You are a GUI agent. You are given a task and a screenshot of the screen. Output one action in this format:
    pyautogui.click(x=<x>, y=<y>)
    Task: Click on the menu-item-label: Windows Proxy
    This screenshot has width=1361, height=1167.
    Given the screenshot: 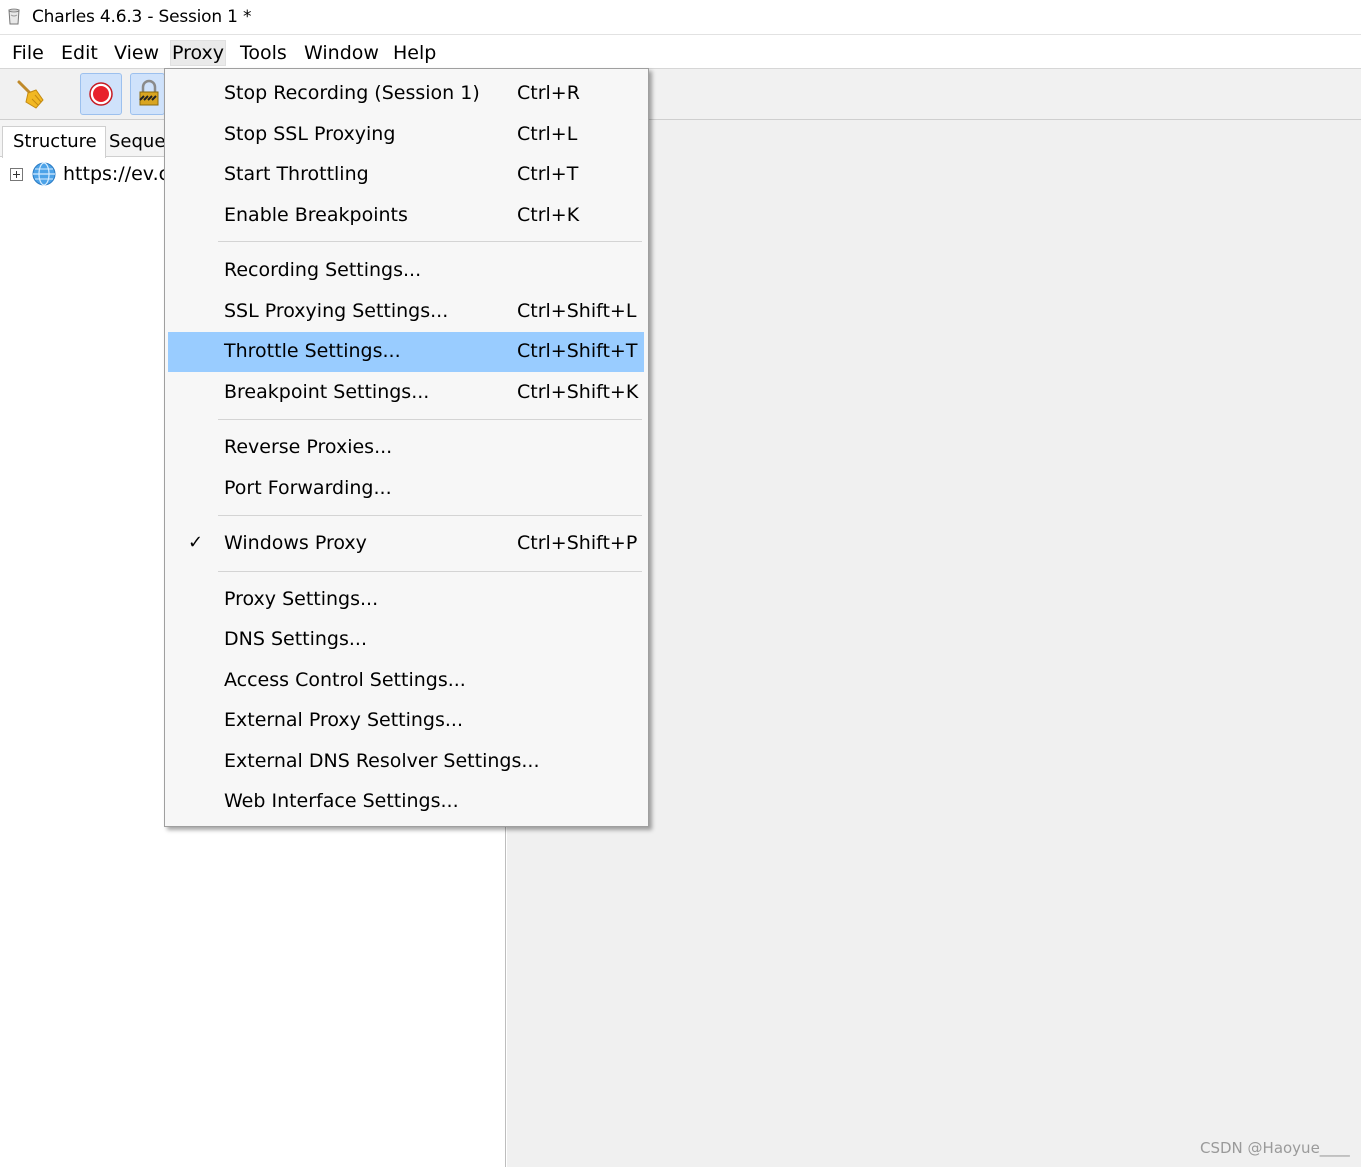 What is the action you would take?
    pyautogui.click(x=295, y=543)
    